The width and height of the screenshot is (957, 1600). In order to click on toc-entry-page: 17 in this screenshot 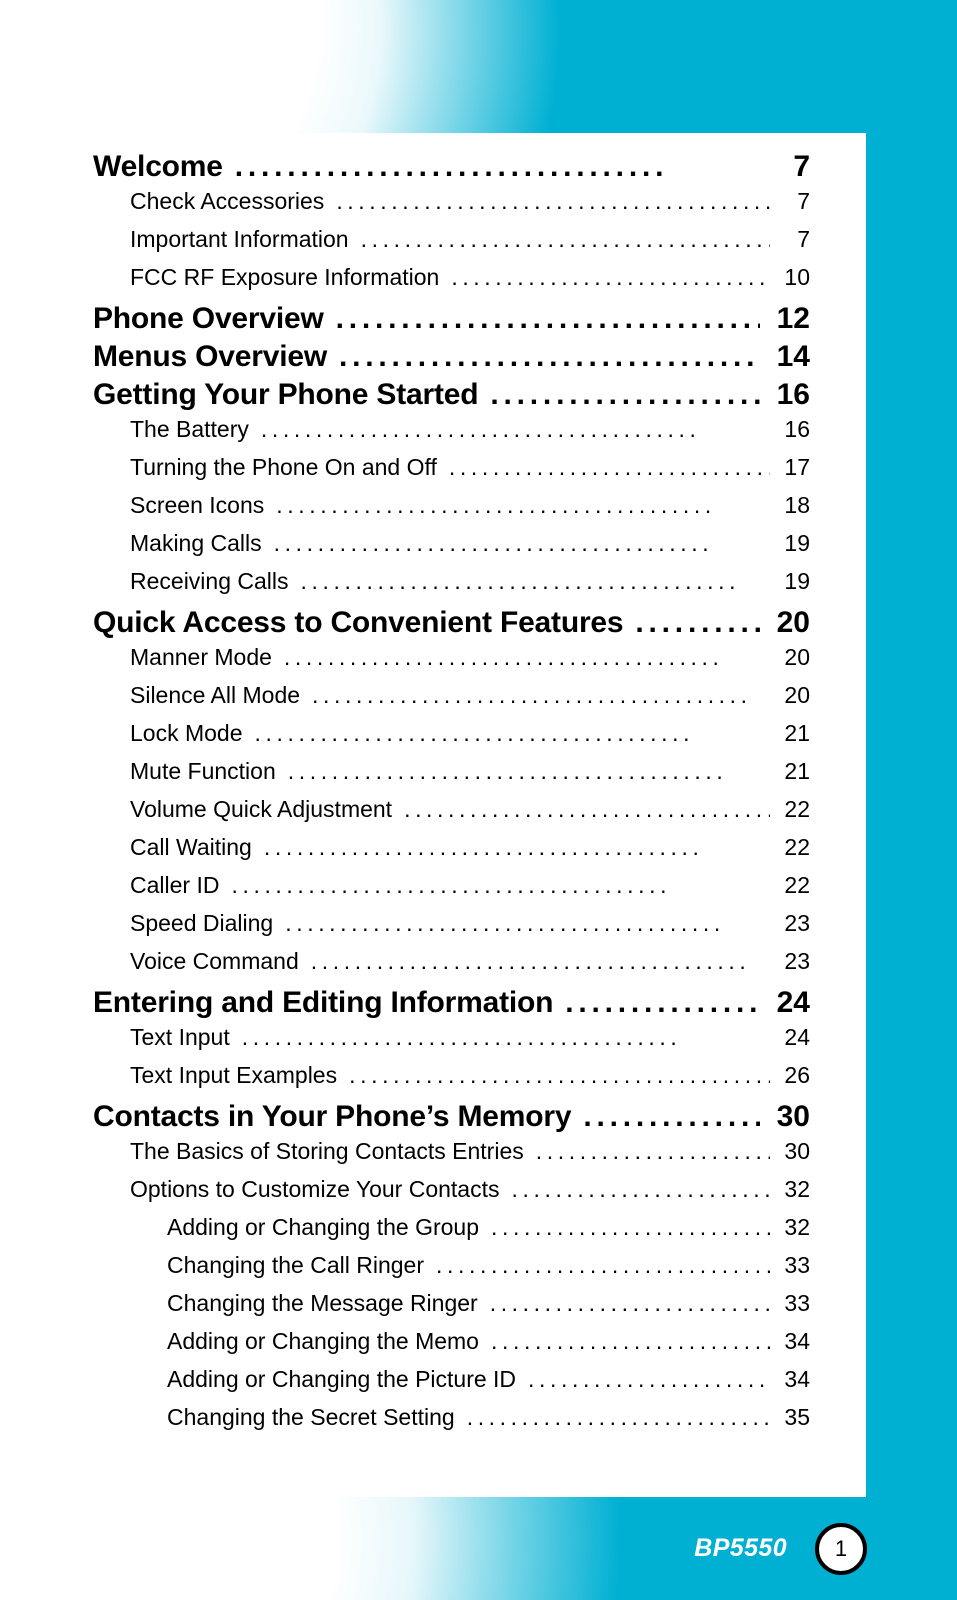, I will do `click(797, 467)`.